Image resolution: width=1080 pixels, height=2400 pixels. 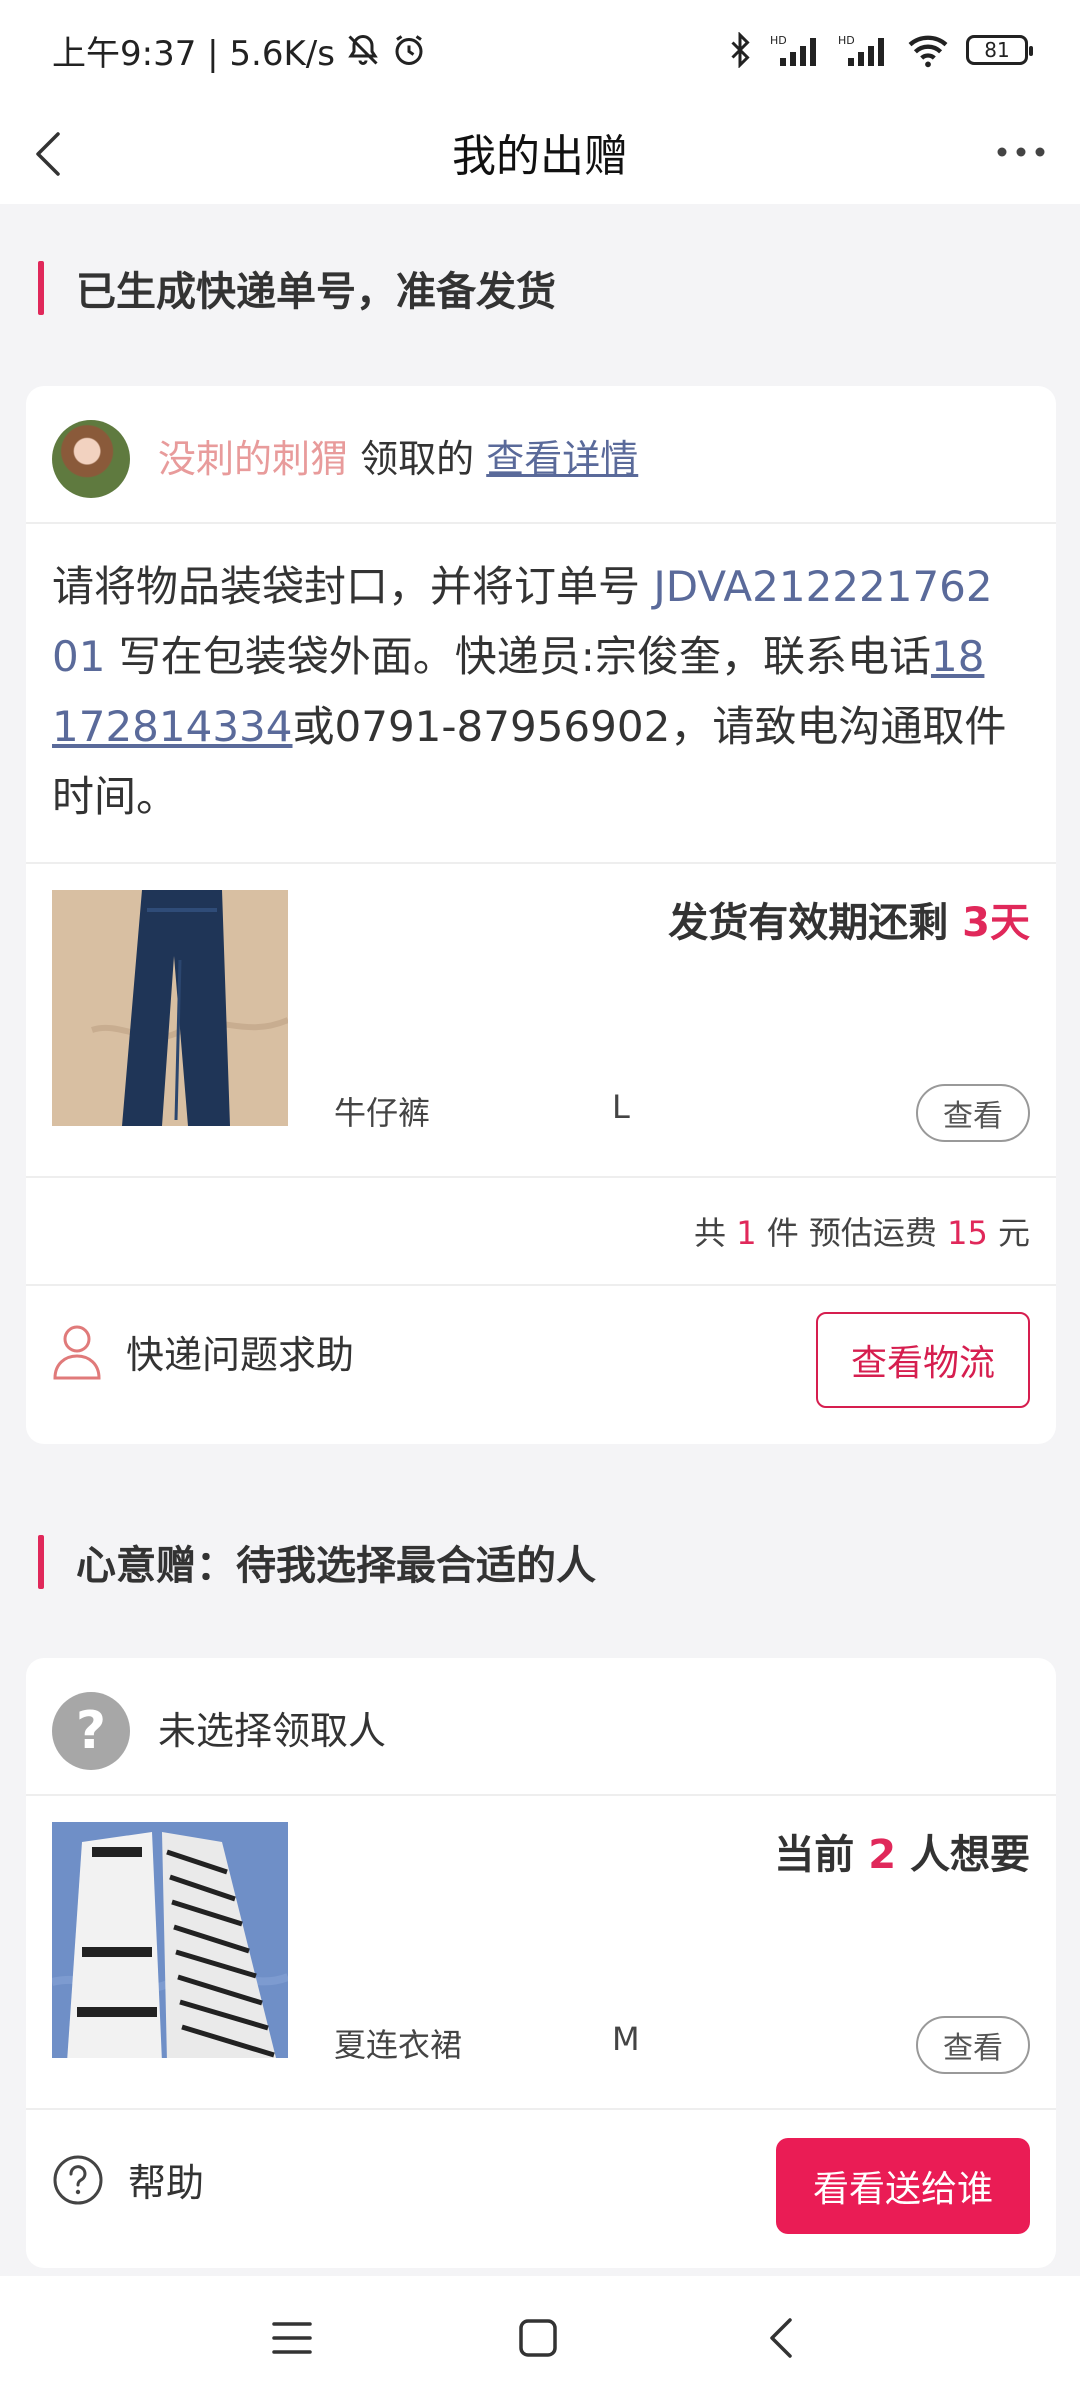 I want to click on home-icon, so click(x=538, y=2338).